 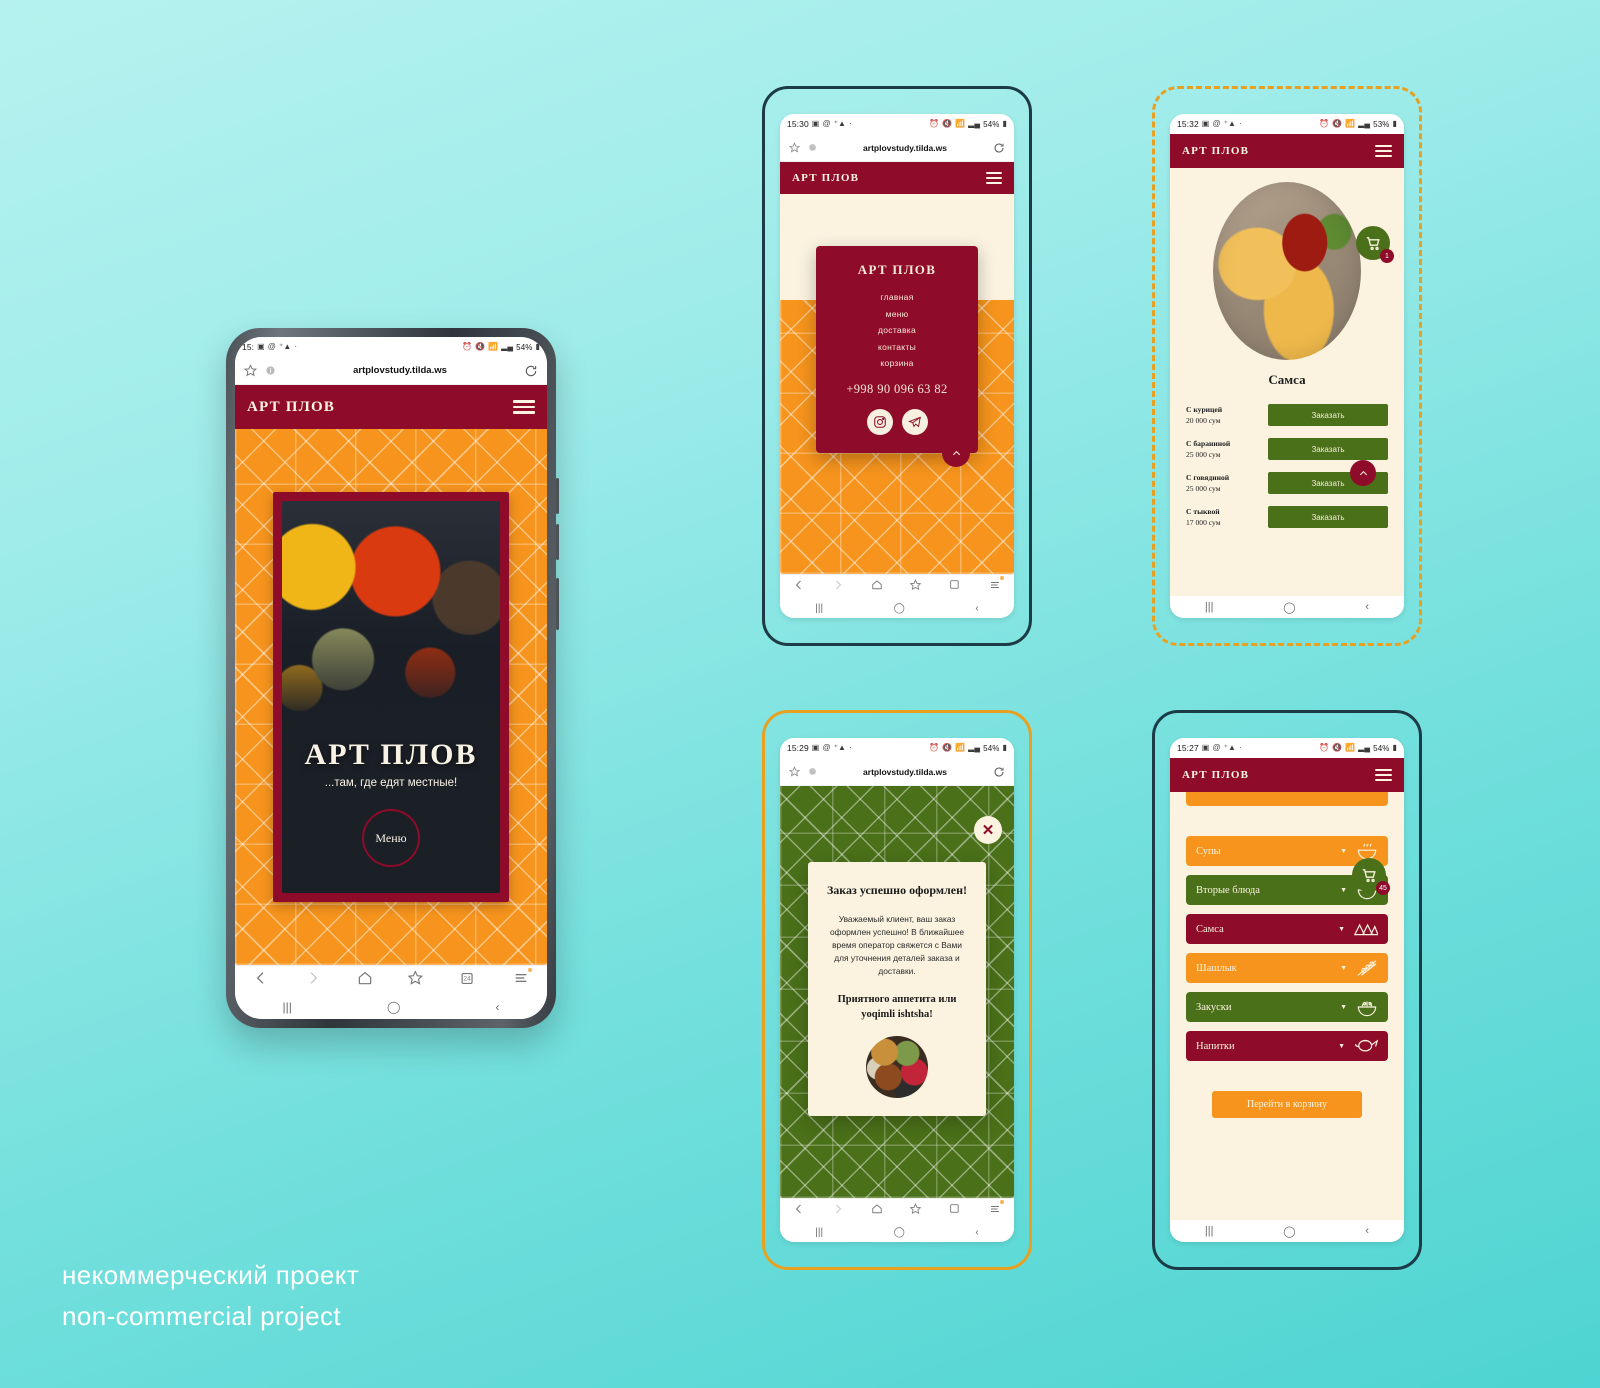 What do you see at coordinates (1287, 968) in the screenshot?
I see `category-shashlik: Шашлык ▼` at bounding box center [1287, 968].